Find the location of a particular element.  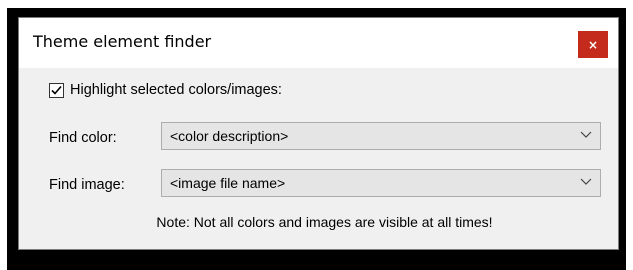

find-color-value: <color description> is located at coordinates (229, 136).